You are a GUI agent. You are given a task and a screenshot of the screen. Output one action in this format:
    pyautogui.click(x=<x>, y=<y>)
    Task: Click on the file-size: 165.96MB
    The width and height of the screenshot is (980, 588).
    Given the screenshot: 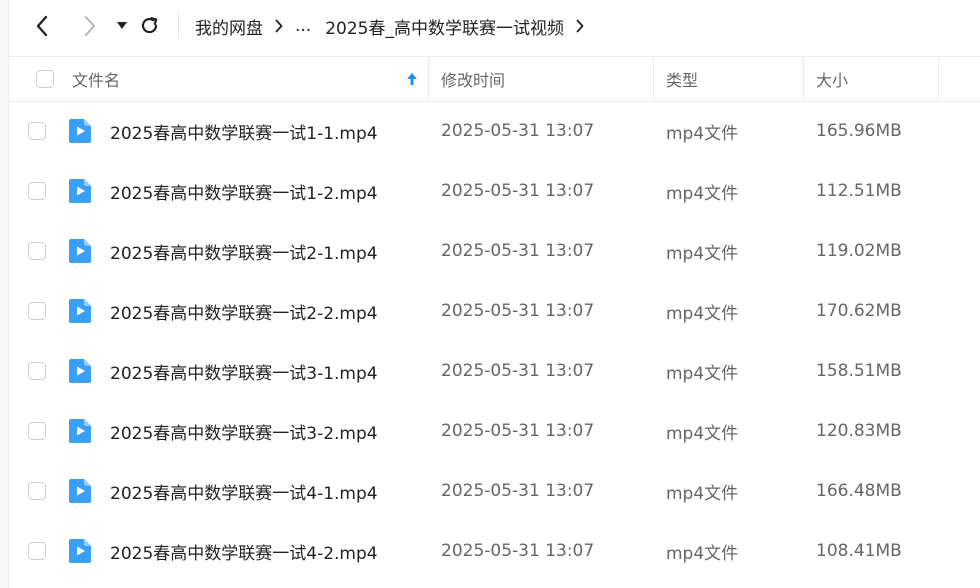 What is the action you would take?
    pyautogui.click(x=859, y=131)
    